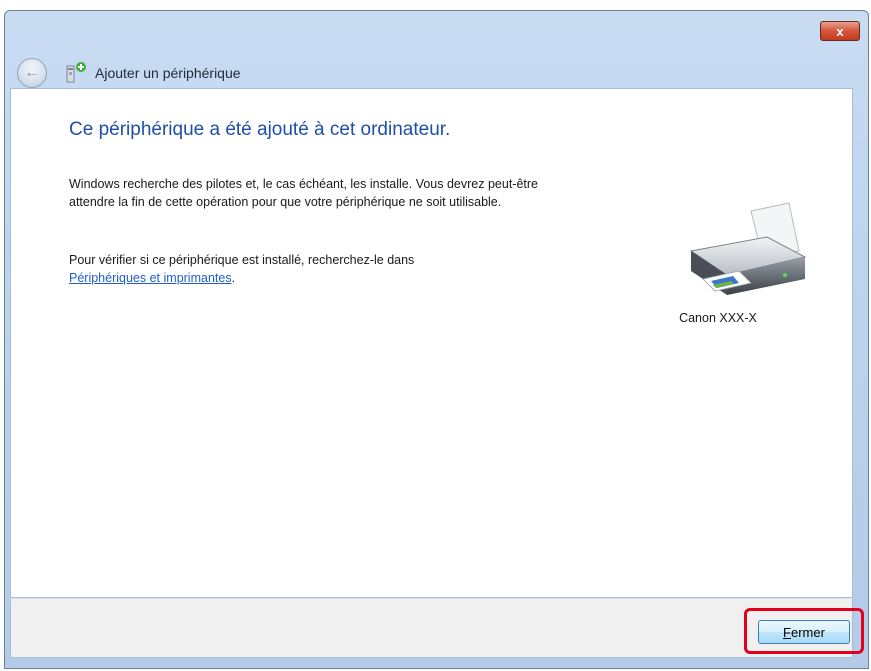  What do you see at coordinates (808, 632) in the screenshot?
I see `close-button-label: ermer` at bounding box center [808, 632].